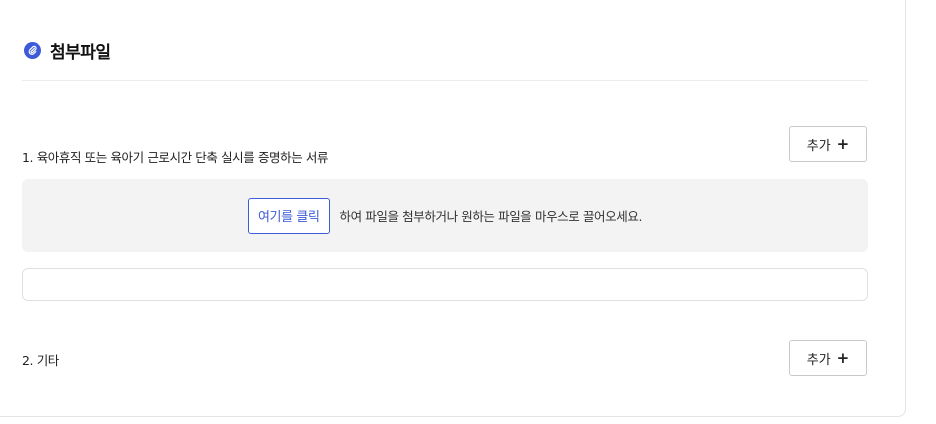 The height and width of the screenshot is (424, 936). I want to click on section-title: 첨부파일, so click(80, 53).